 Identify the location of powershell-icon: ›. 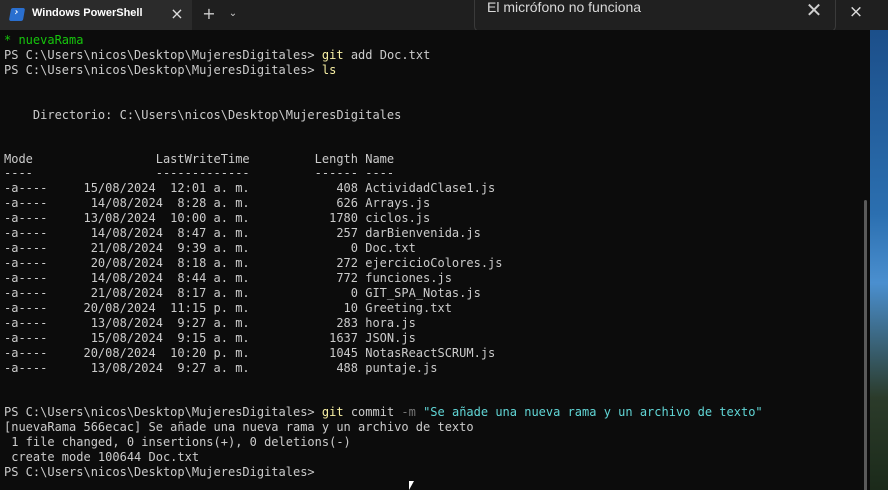
(17, 14).